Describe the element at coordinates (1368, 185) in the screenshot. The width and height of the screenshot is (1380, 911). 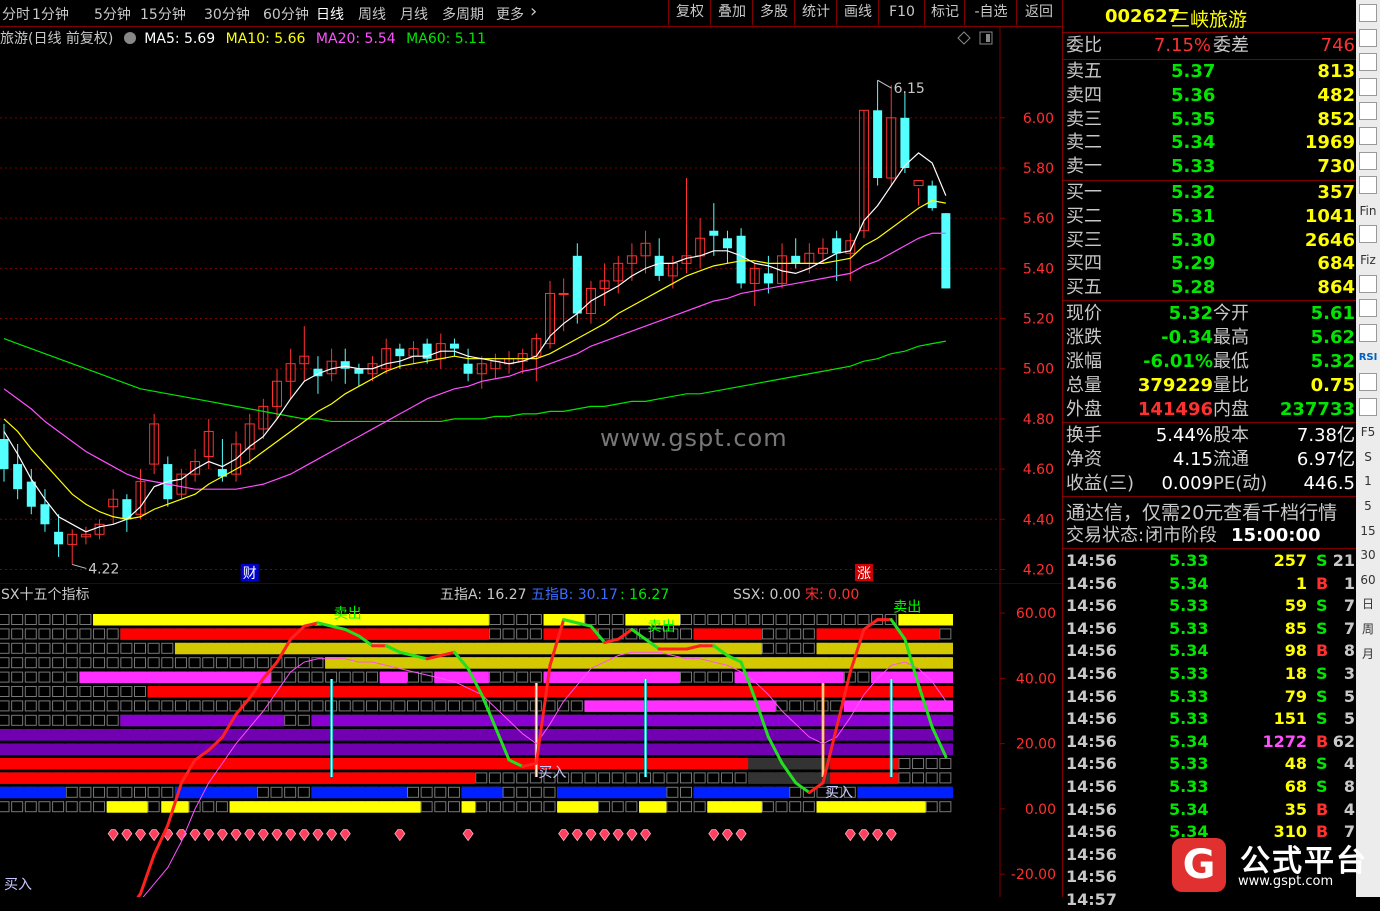
I see `doc-icon` at that location.